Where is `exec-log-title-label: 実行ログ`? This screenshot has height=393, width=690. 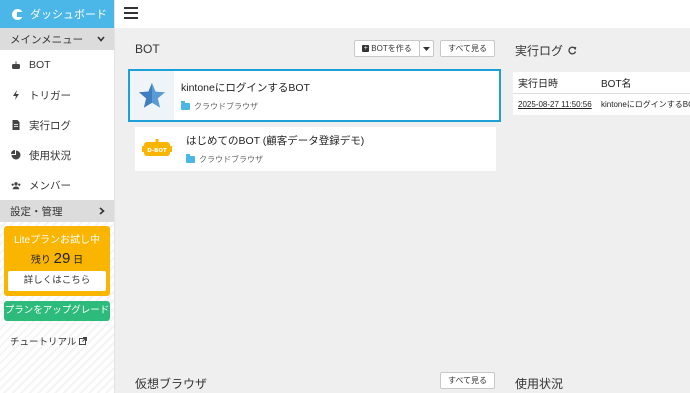
exec-log-title-label: 実行ログ is located at coordinates (539, 51).